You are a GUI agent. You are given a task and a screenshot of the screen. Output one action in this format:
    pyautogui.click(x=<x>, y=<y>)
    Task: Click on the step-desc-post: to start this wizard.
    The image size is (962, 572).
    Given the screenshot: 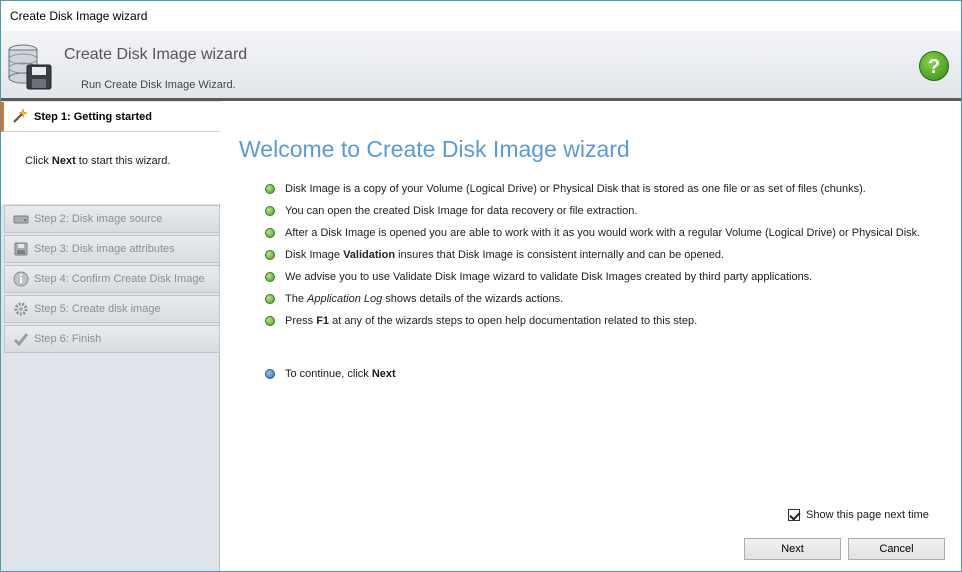 What is the action you would take?
    pyautogui.click(x=123, y=161)
    